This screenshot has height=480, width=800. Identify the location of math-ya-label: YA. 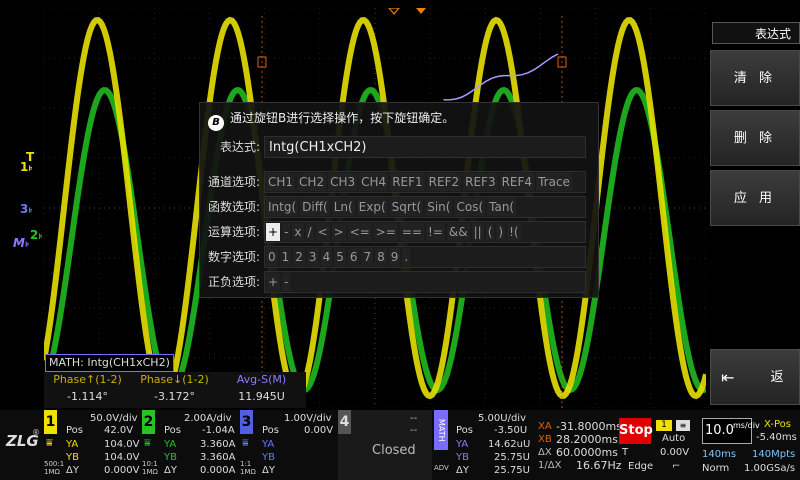
(462, 444).